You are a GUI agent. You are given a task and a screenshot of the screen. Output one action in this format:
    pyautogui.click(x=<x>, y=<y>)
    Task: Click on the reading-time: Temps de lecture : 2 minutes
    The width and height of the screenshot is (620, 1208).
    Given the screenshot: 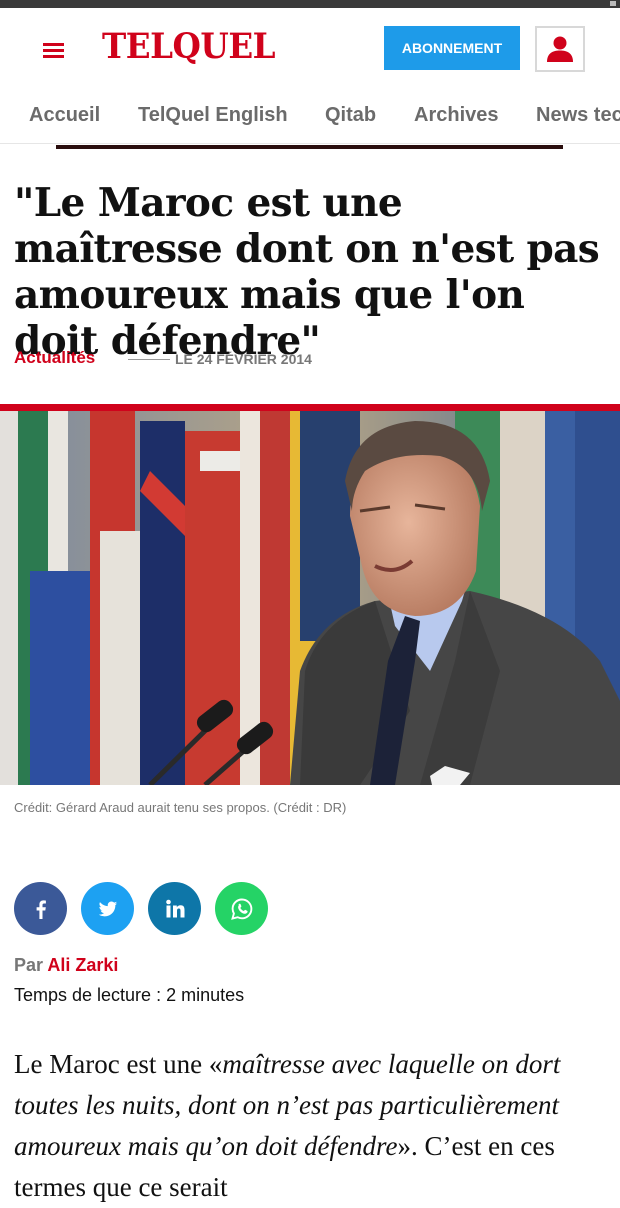 What is the action you would take?
    pyautogui.click(x=129, y=995)
    